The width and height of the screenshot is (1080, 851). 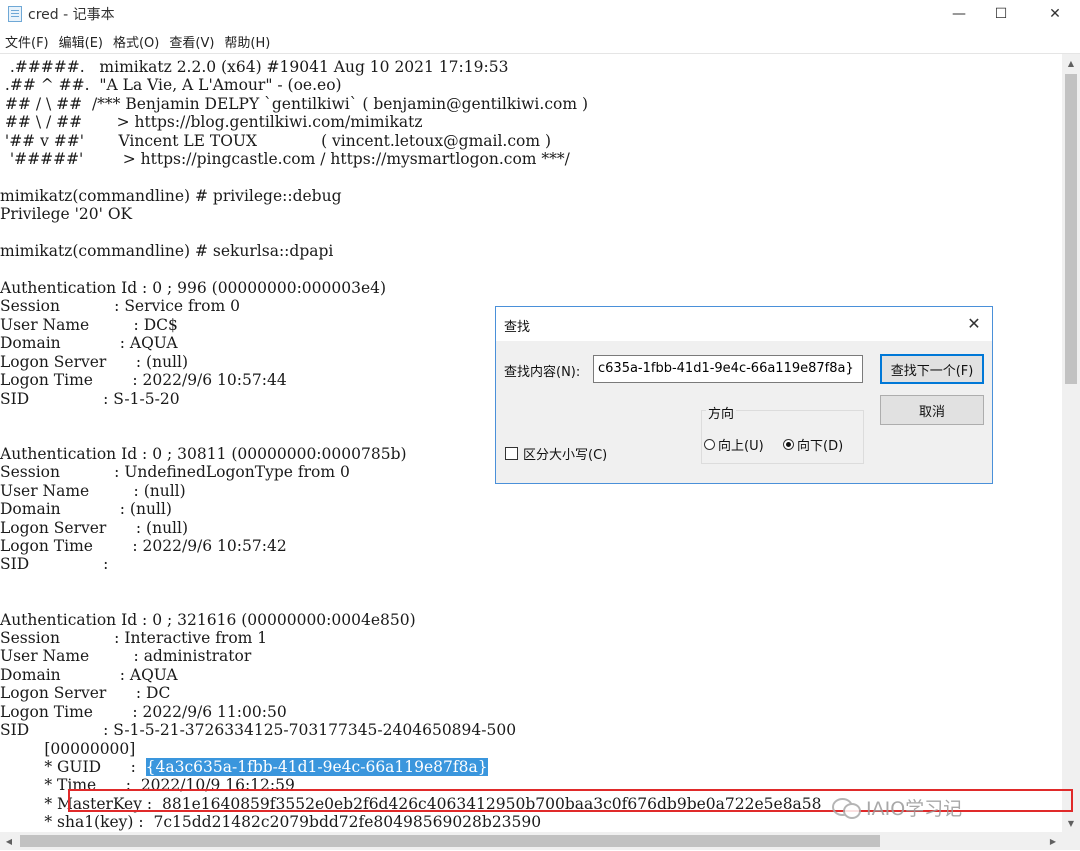 I want to click on match-case-checkbox: 区分大小写(C), so click(x=556, y=453).